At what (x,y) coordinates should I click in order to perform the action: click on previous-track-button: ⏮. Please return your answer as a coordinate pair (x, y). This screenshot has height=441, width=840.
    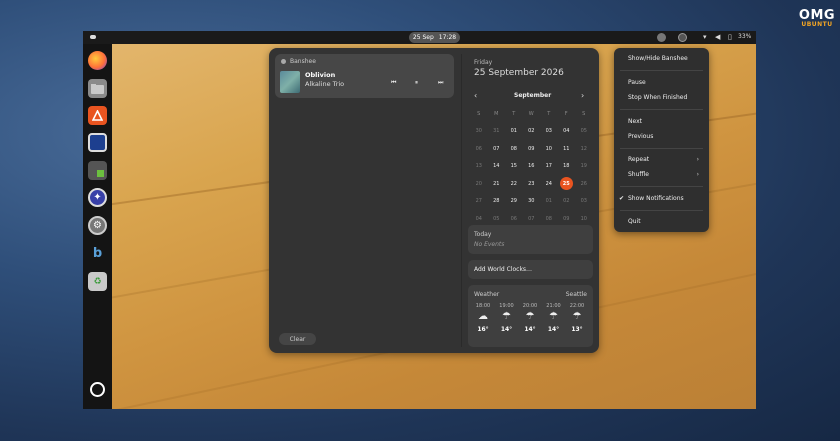
    Looking at the image, I should click on (393, 83).